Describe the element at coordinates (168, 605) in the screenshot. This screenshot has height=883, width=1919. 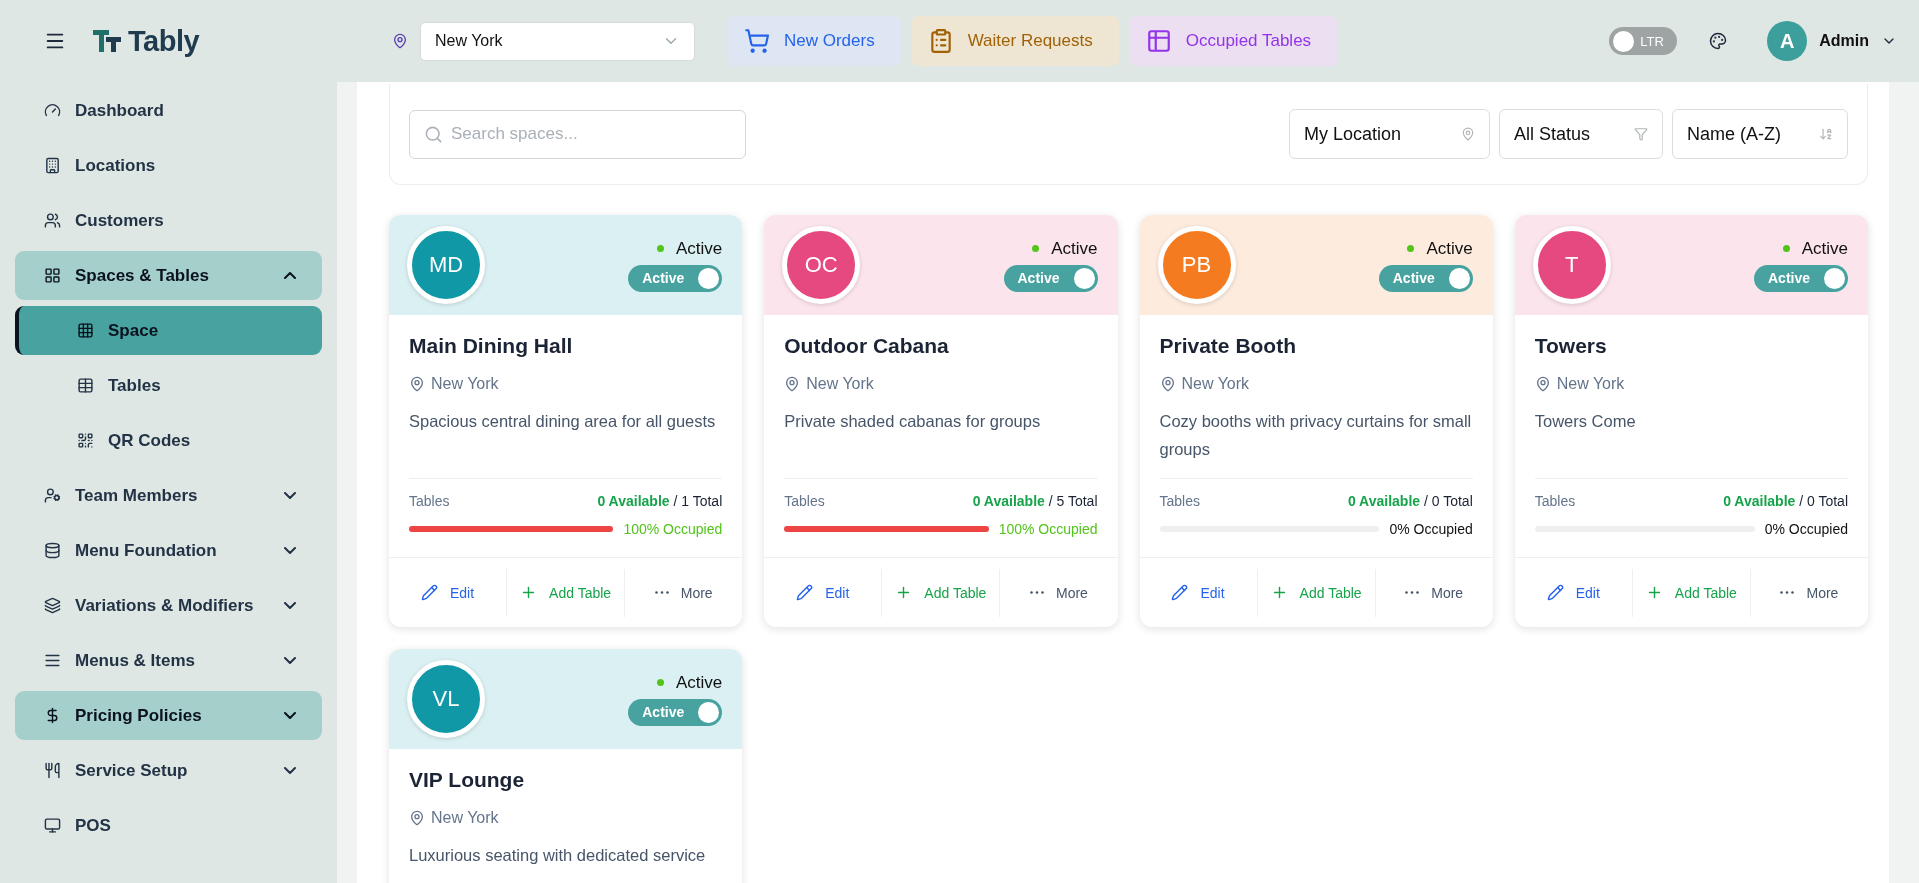
I see `sidebar-item: Variations & Modifiers` at that location.